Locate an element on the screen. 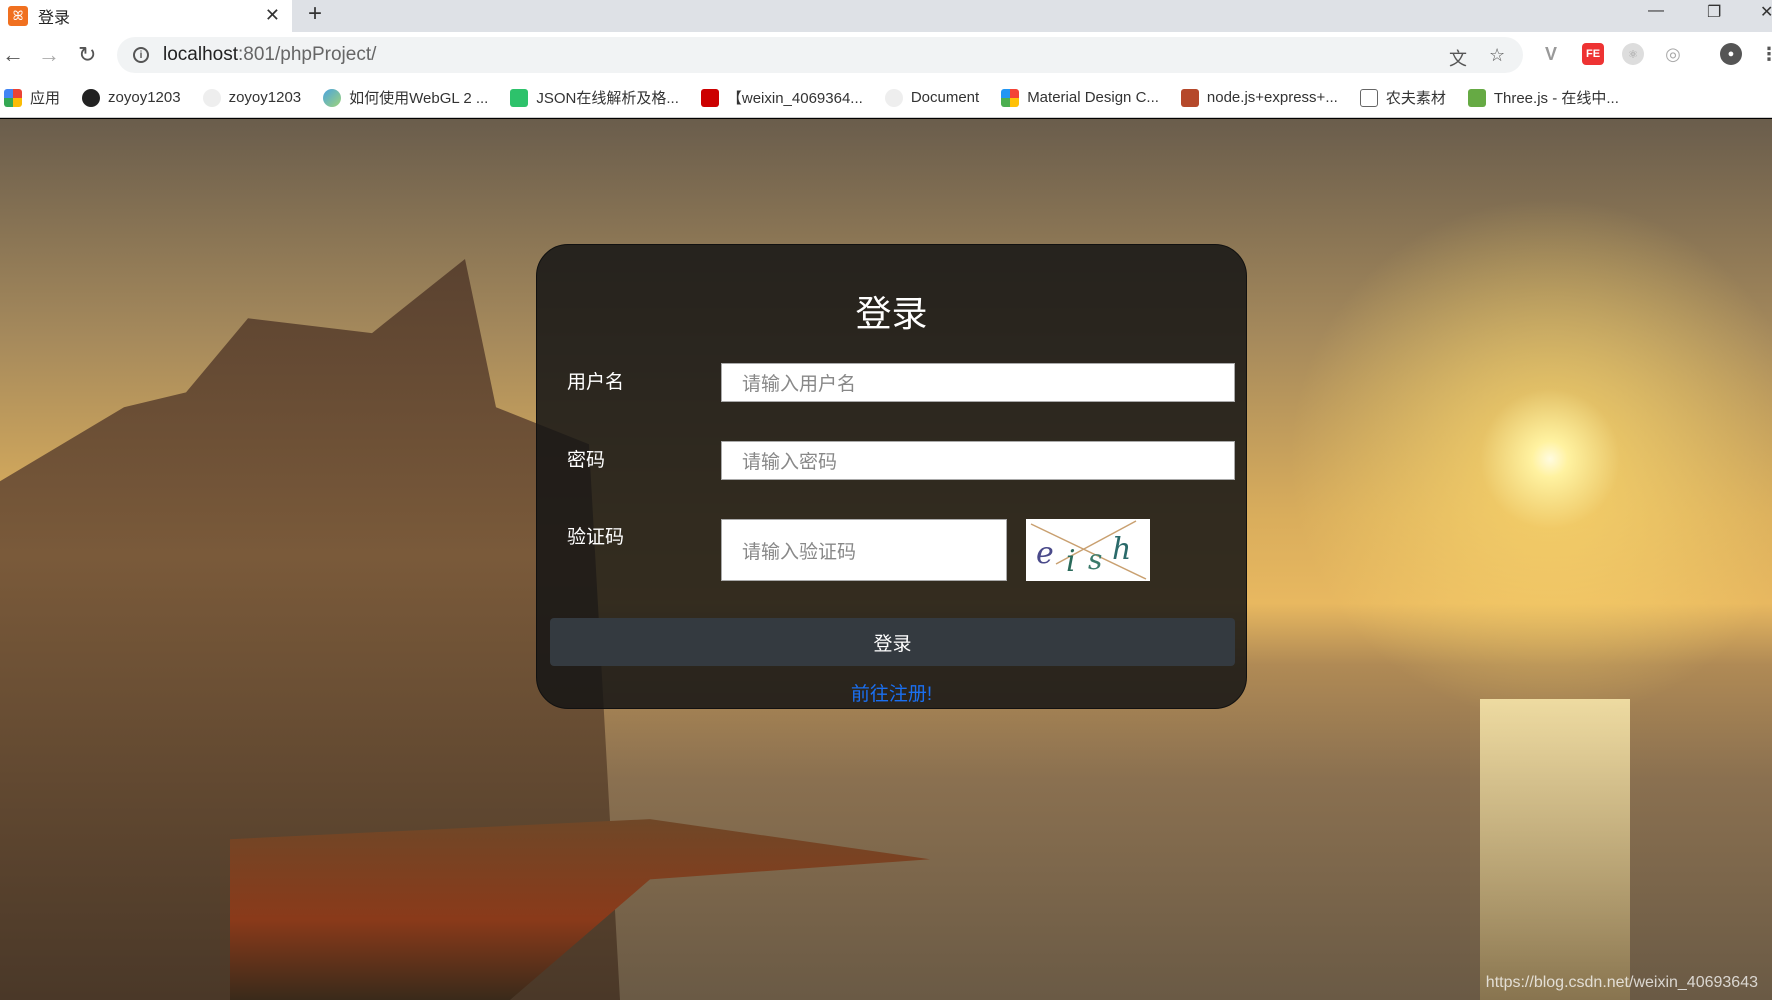  close-tab-icon: ✕ is located at coordinates (272, 15).